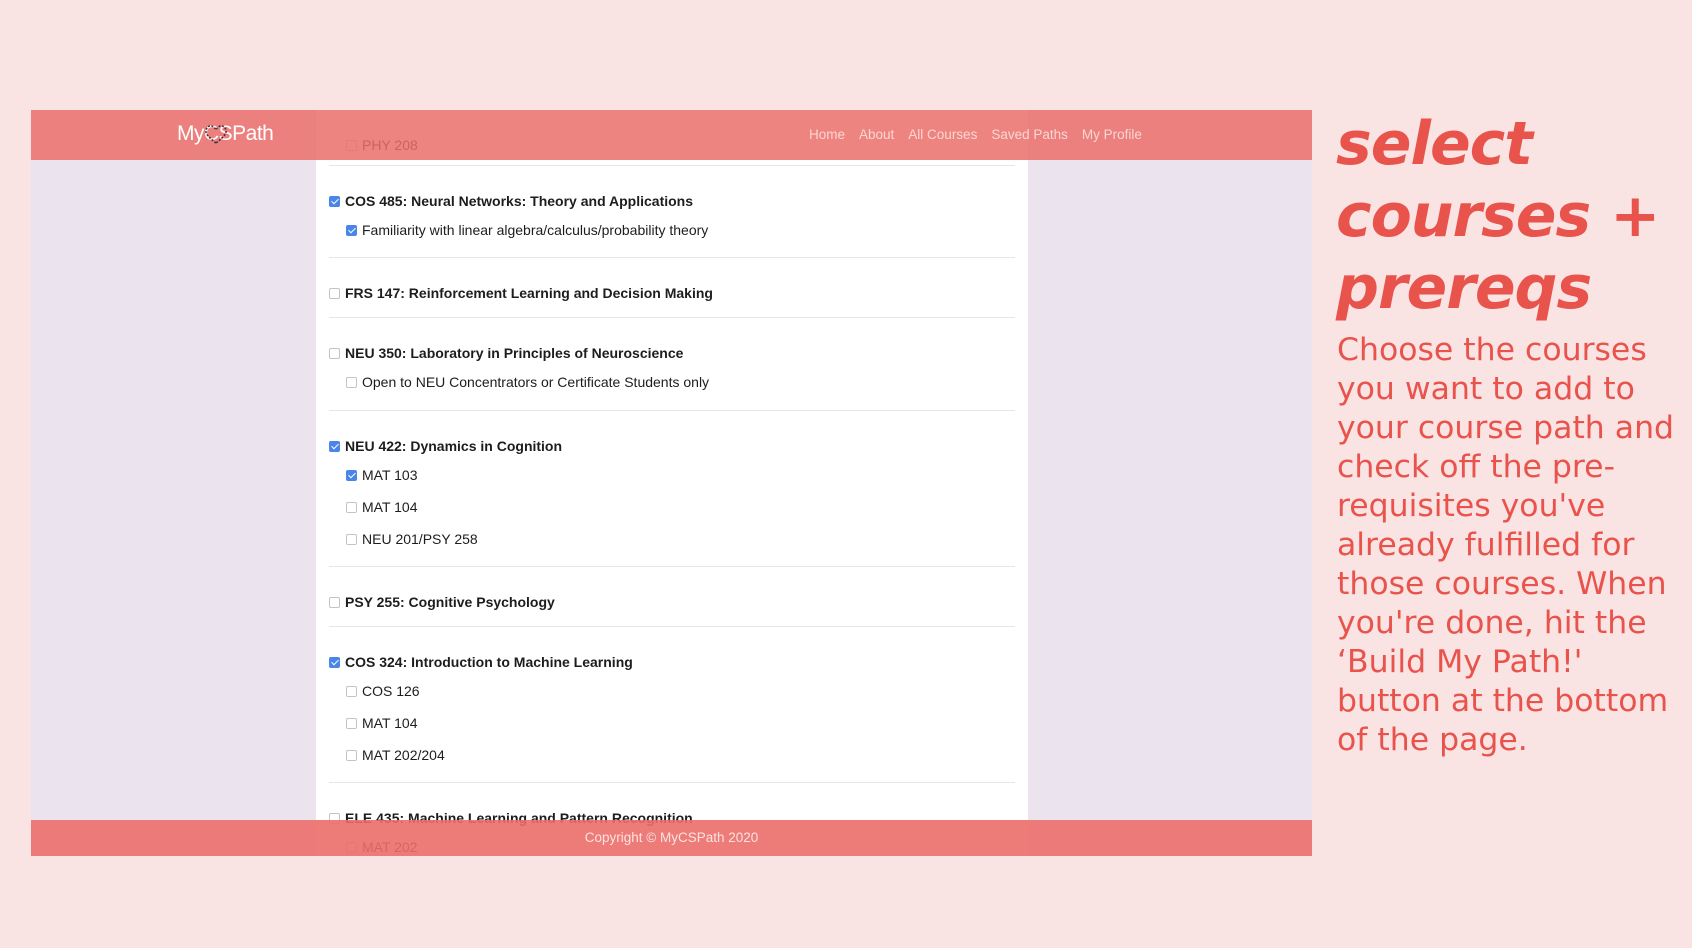 Image resolution: width=1692 pixels, height=948 pixels. What do you see at coordinates (942, 134) in the screenshot?
I see `nav-all-courses: All Courses` at bounding box center [942, 134].